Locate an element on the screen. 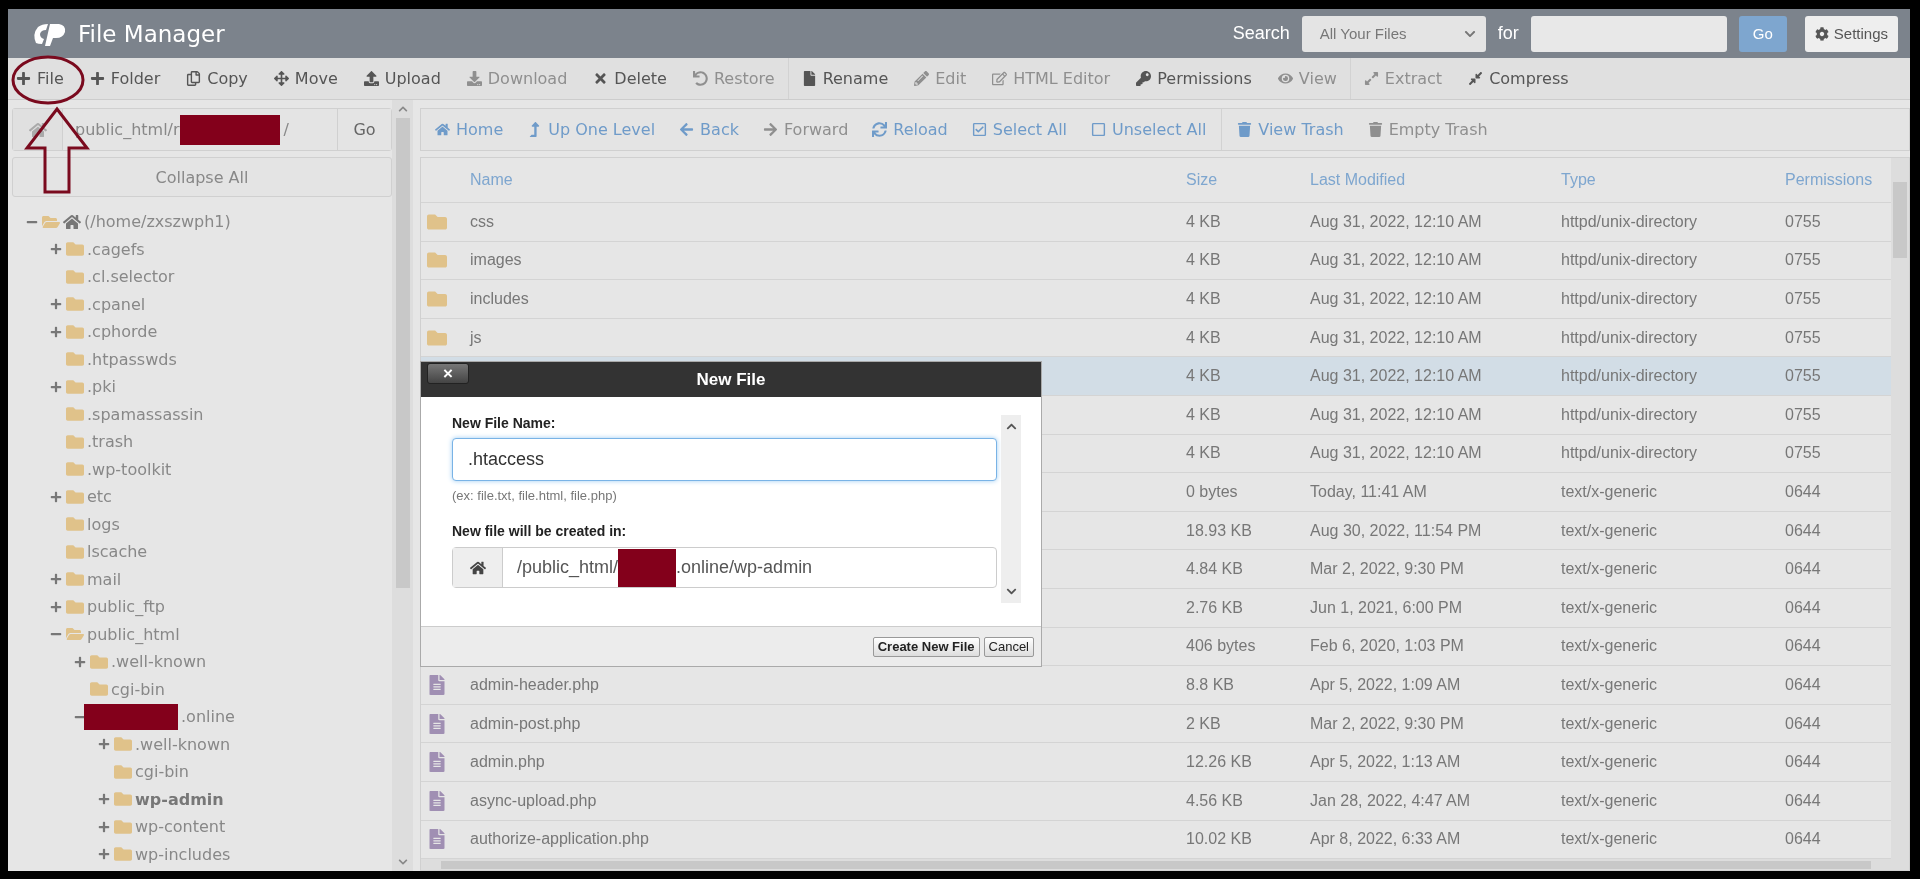  table-row: admin.php 12.26 KB Apr 5, 2022, 1:13 AM text/x-generic 0644 is located at coordinates (1156, 762).